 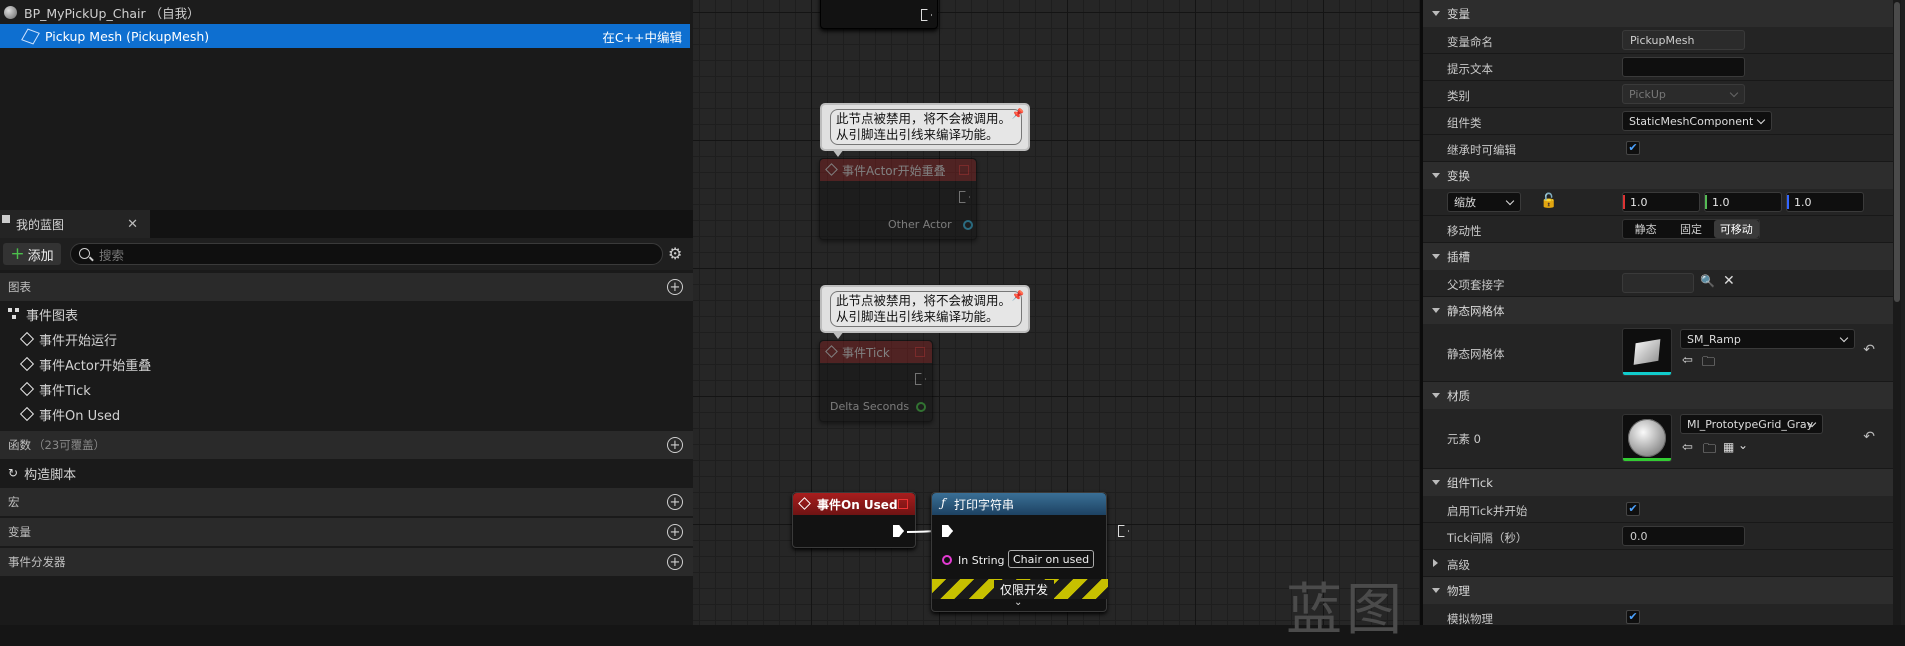 What do you see at coordinates (112, 13) in the screenshot?
I see `component-root-label: BP_MyPickUp_Chair （自我）` at bounding box center [112, 13].